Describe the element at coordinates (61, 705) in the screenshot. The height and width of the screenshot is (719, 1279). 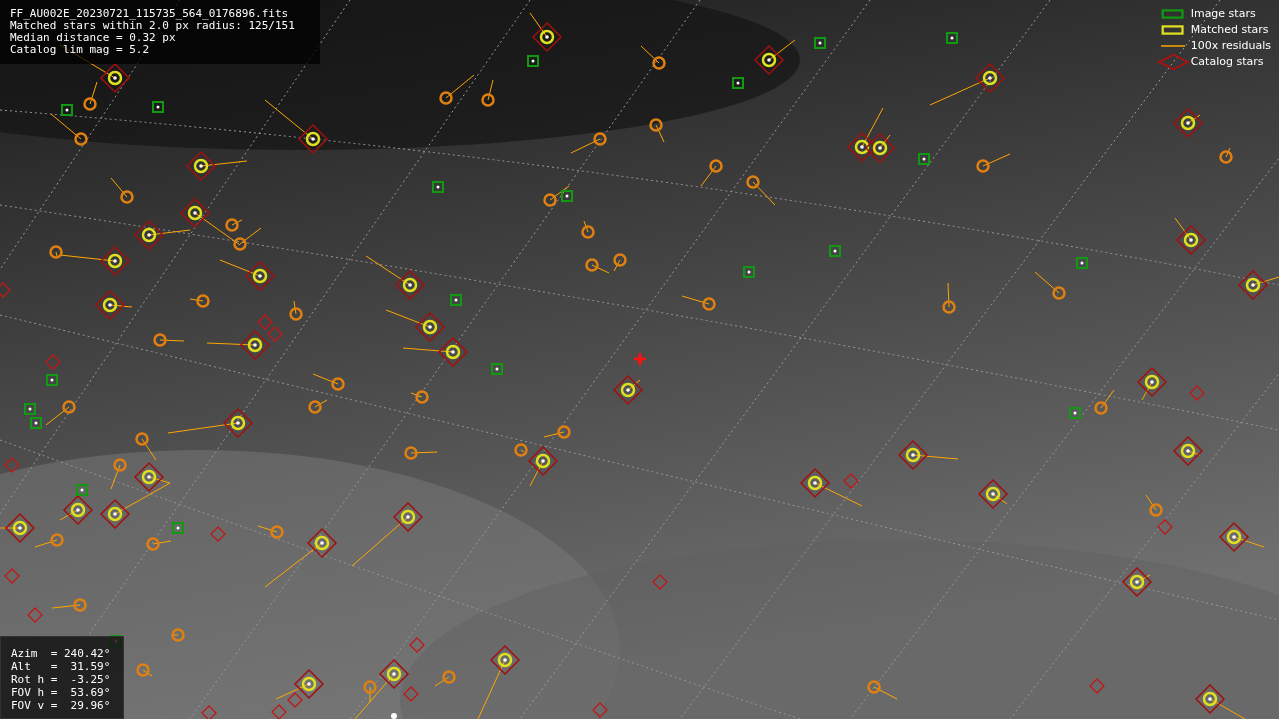
I see `pointing-text: FOV v = 29.96°` at that location.